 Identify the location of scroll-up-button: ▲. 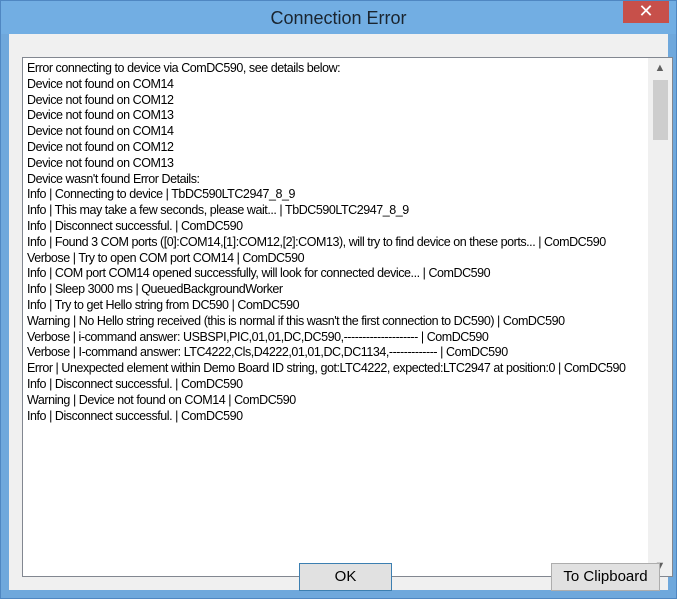
(660, 68).